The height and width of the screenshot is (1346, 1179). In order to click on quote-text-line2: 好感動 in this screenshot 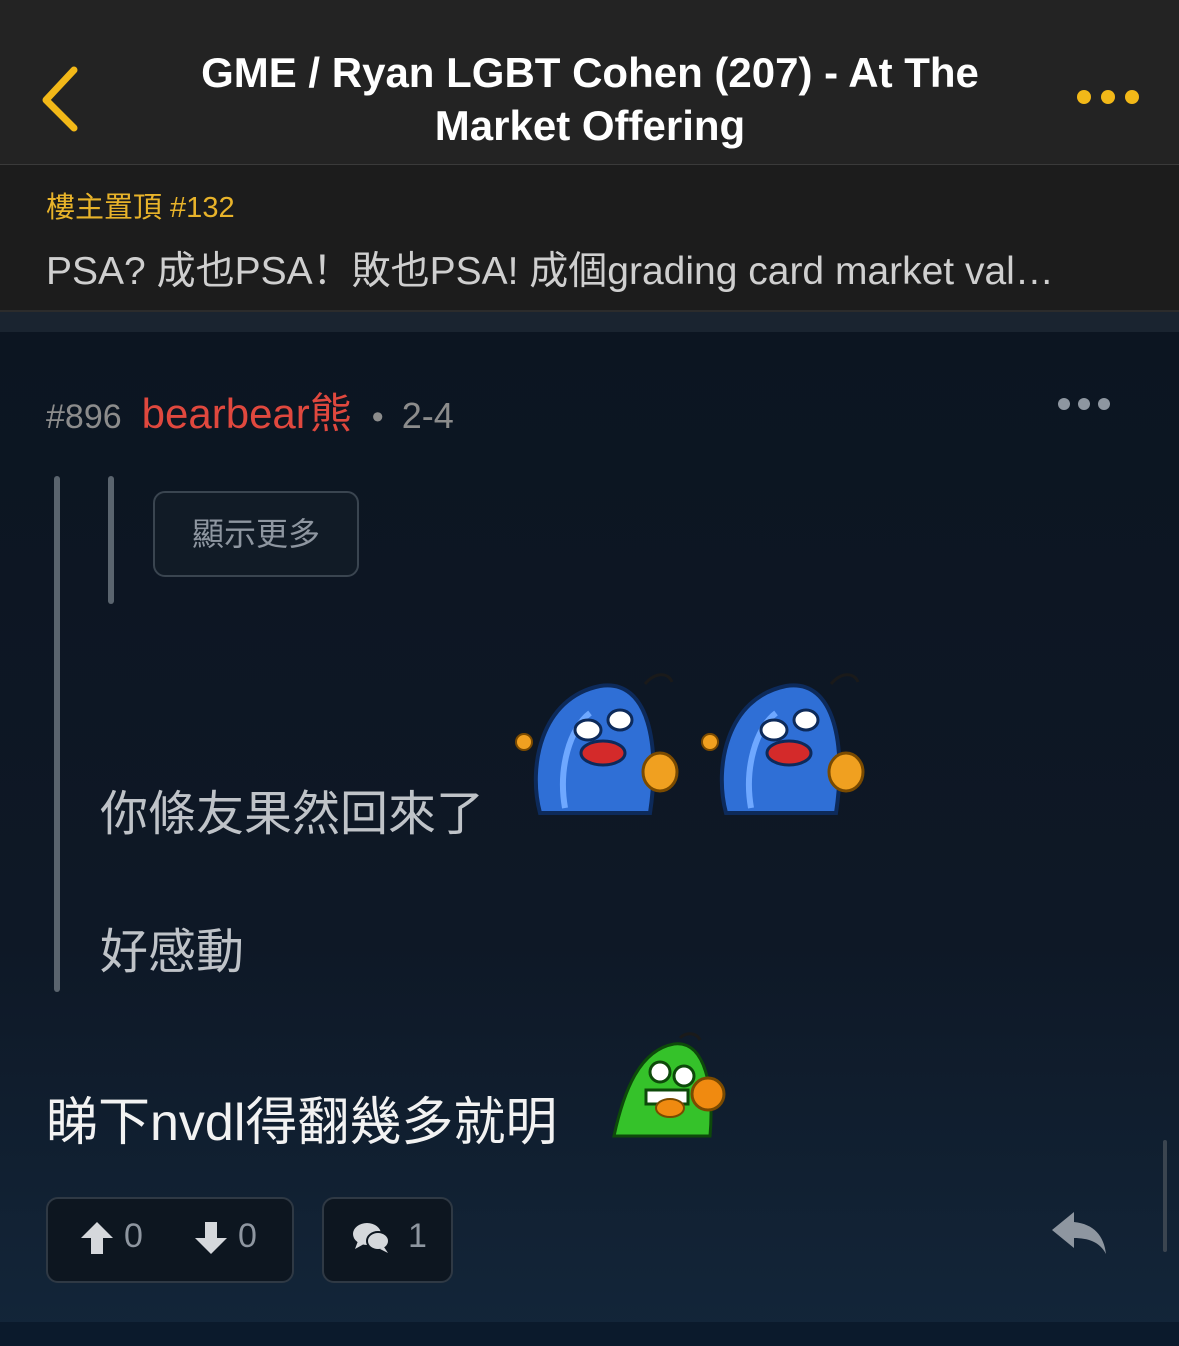, I will do `click(172, 952)`.